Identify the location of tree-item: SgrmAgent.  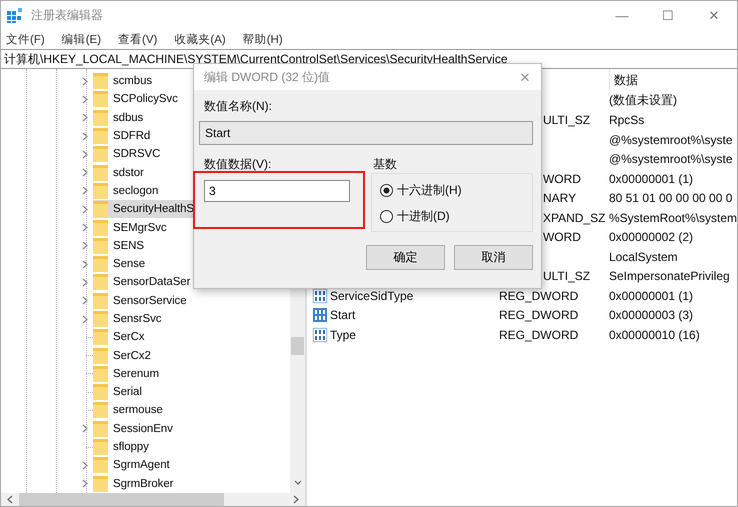
(132, 465).